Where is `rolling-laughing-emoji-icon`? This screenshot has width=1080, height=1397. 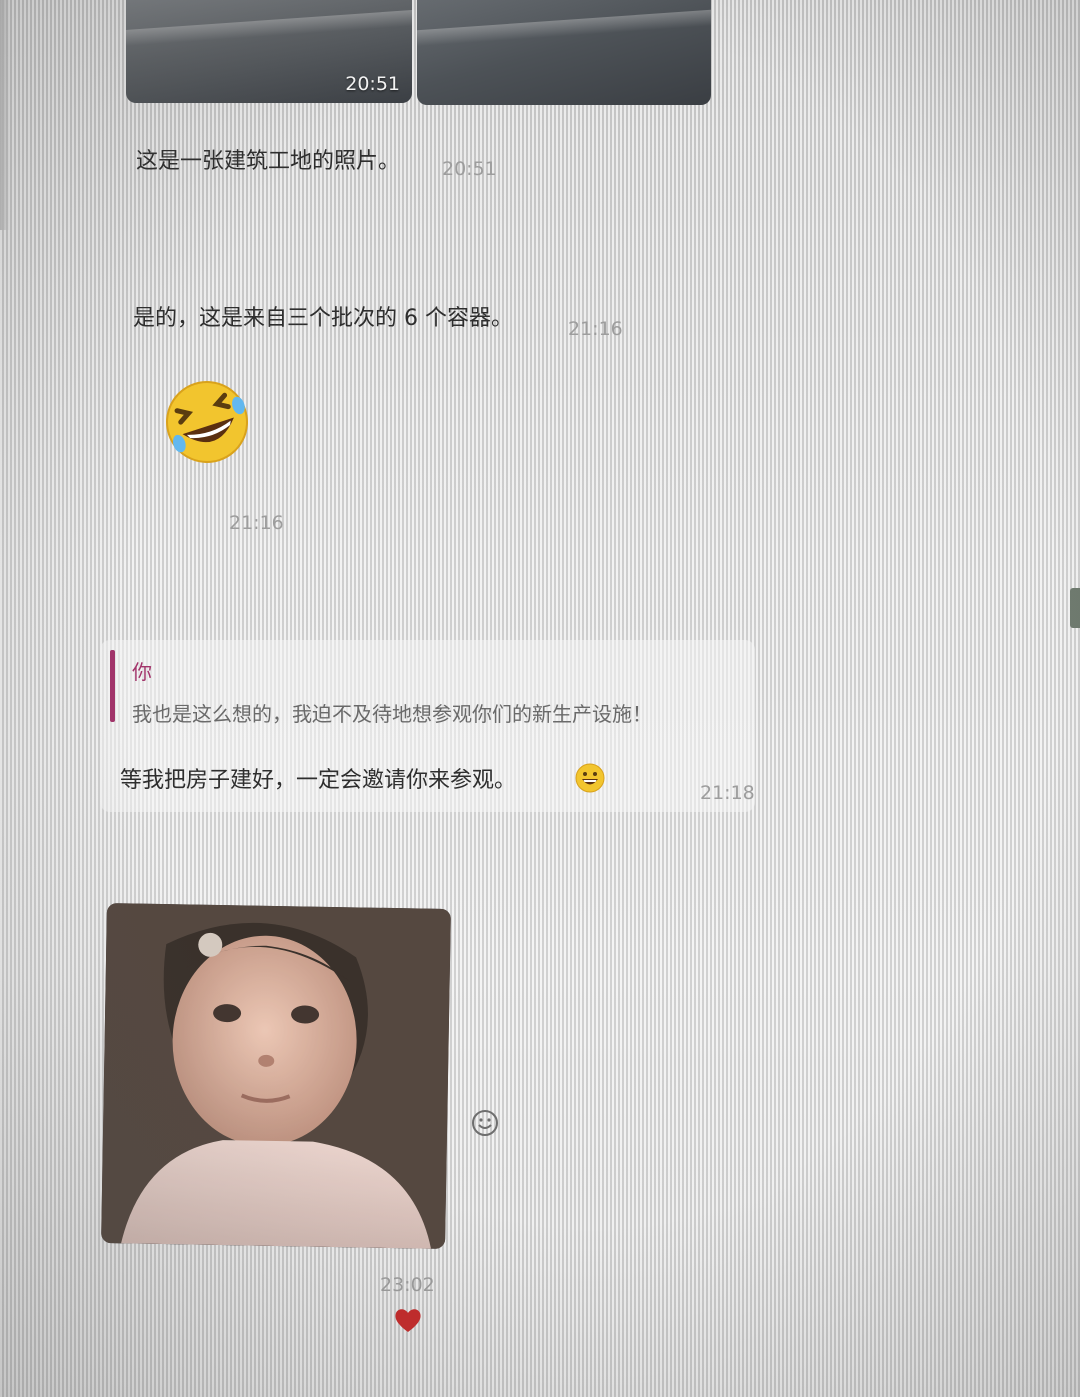 rolling-laughing-emoji-icon is located at coordinates (207, 422).